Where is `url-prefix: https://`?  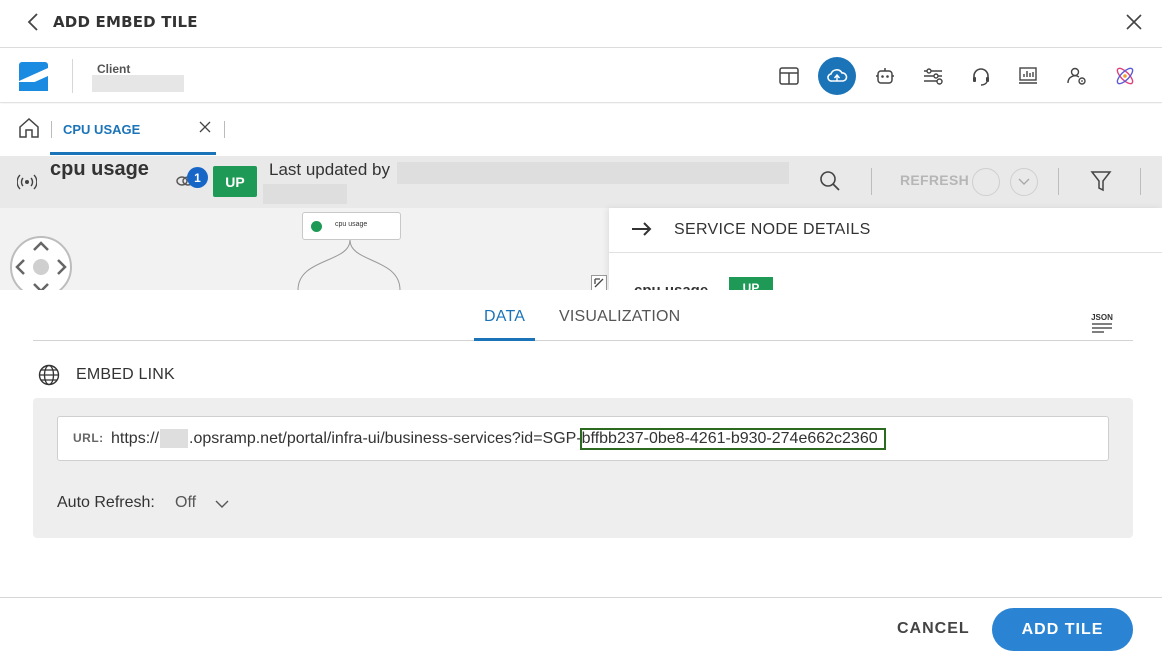 url-prefix: https:// is located at coordinates (135, 438).